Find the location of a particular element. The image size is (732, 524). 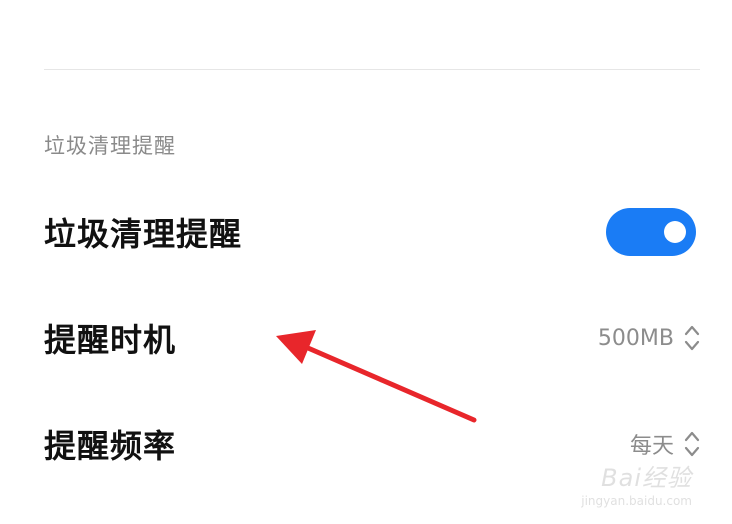

row-label: 垃圾清理提醒 is located at coordinates (143, 234).